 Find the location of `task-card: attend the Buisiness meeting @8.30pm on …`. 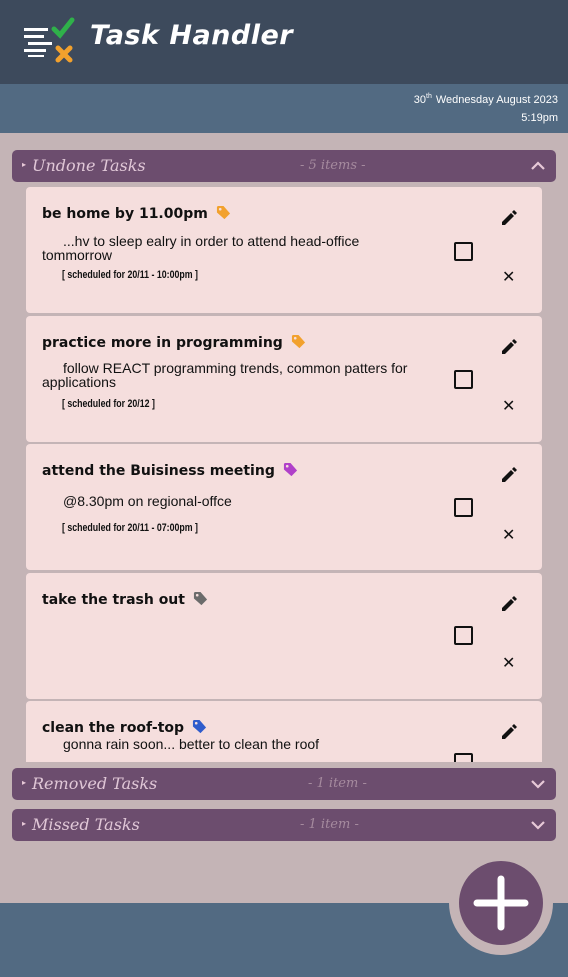

task-card: attend the Buisiness meeting @8.30pm on … is located at coordinates (284, 507).